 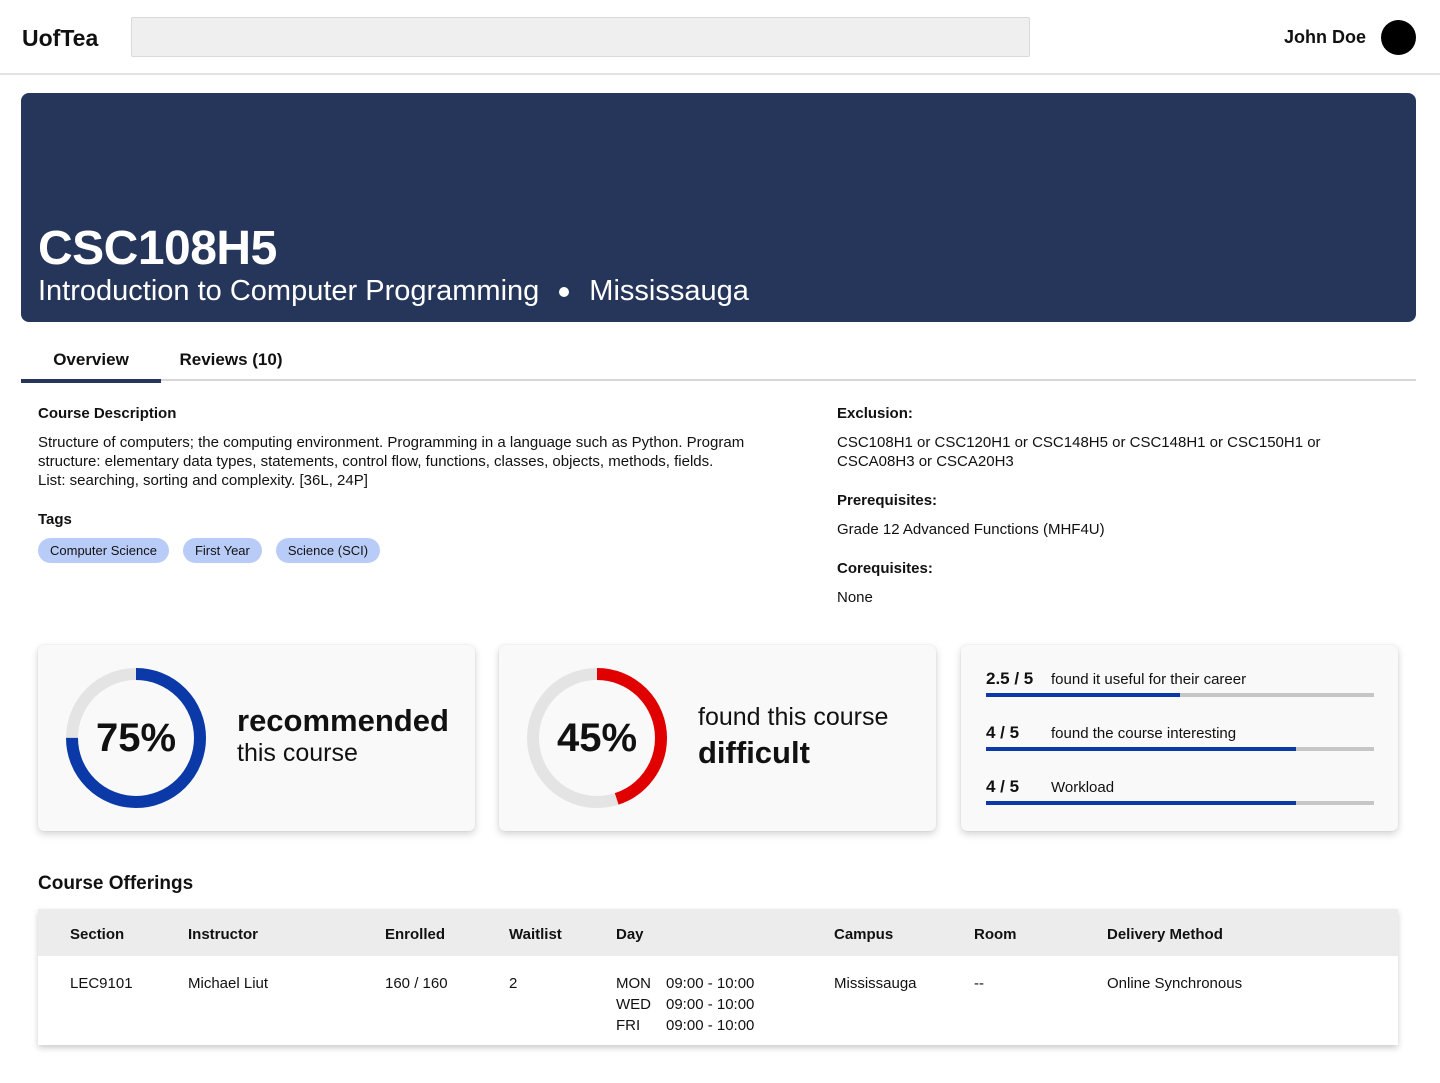 I want to click on metric-label: found the course interesting, so click(x=1144, y=733).